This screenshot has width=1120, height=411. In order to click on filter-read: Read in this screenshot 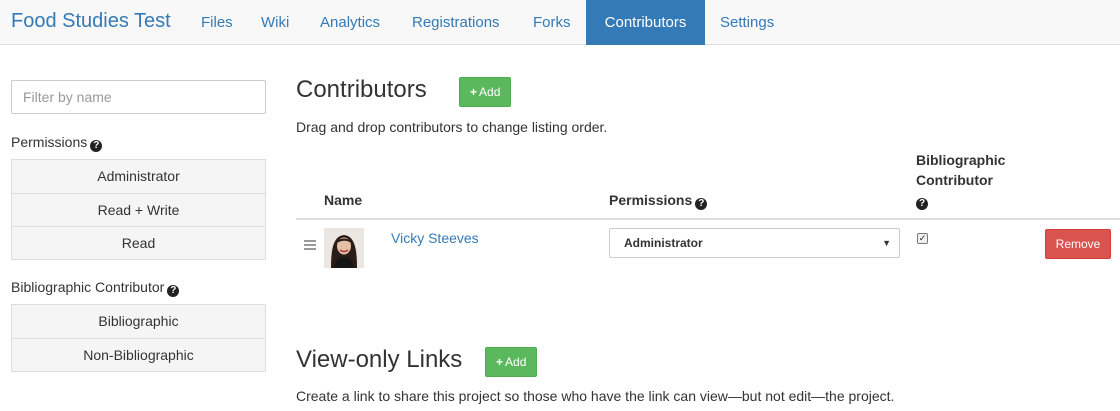, I will do `click(138, 242)`.